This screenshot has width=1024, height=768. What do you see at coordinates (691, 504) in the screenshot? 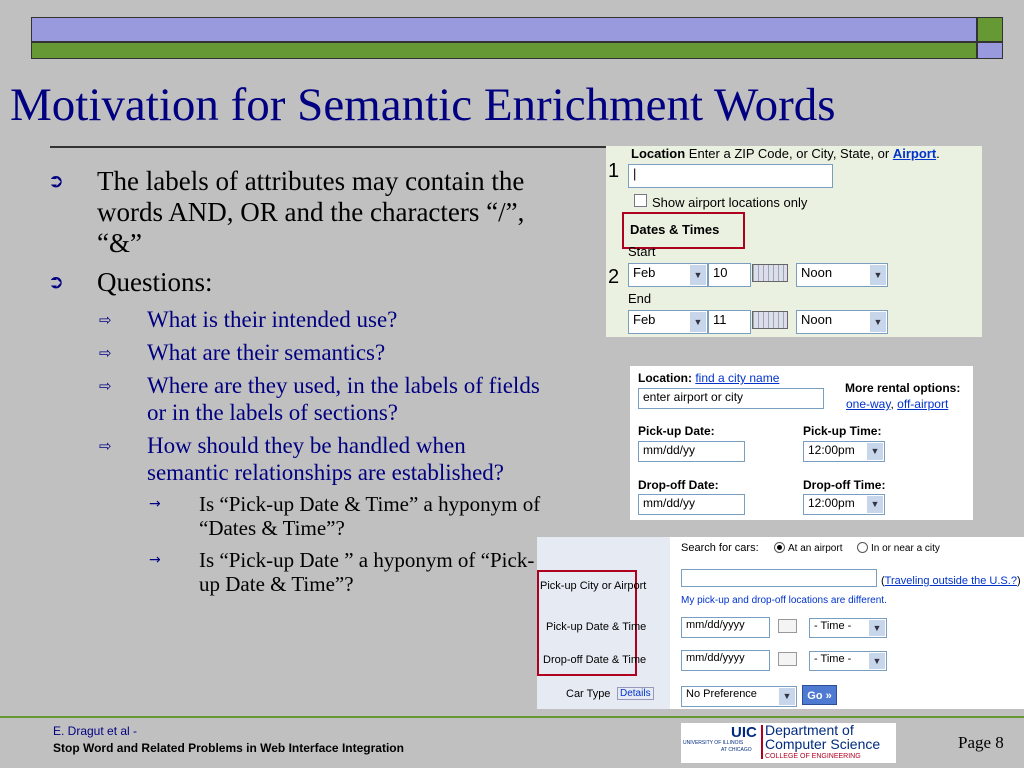
I see `dropoff-date-input: mm/dd/yy` at bounding box center [691, 504].